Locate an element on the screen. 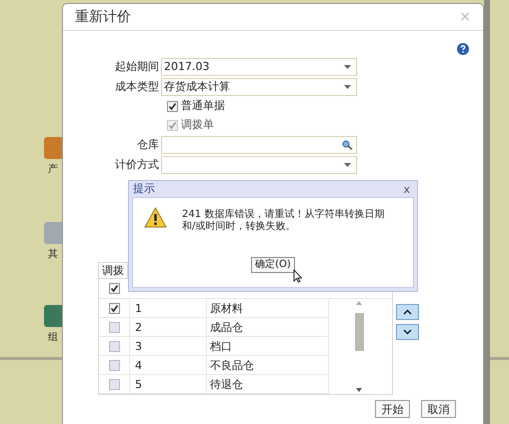 Image resolution: width=509 pixels, height=424 pixels. scroll-up-arrow-icon is located at coordinates (359, 303).